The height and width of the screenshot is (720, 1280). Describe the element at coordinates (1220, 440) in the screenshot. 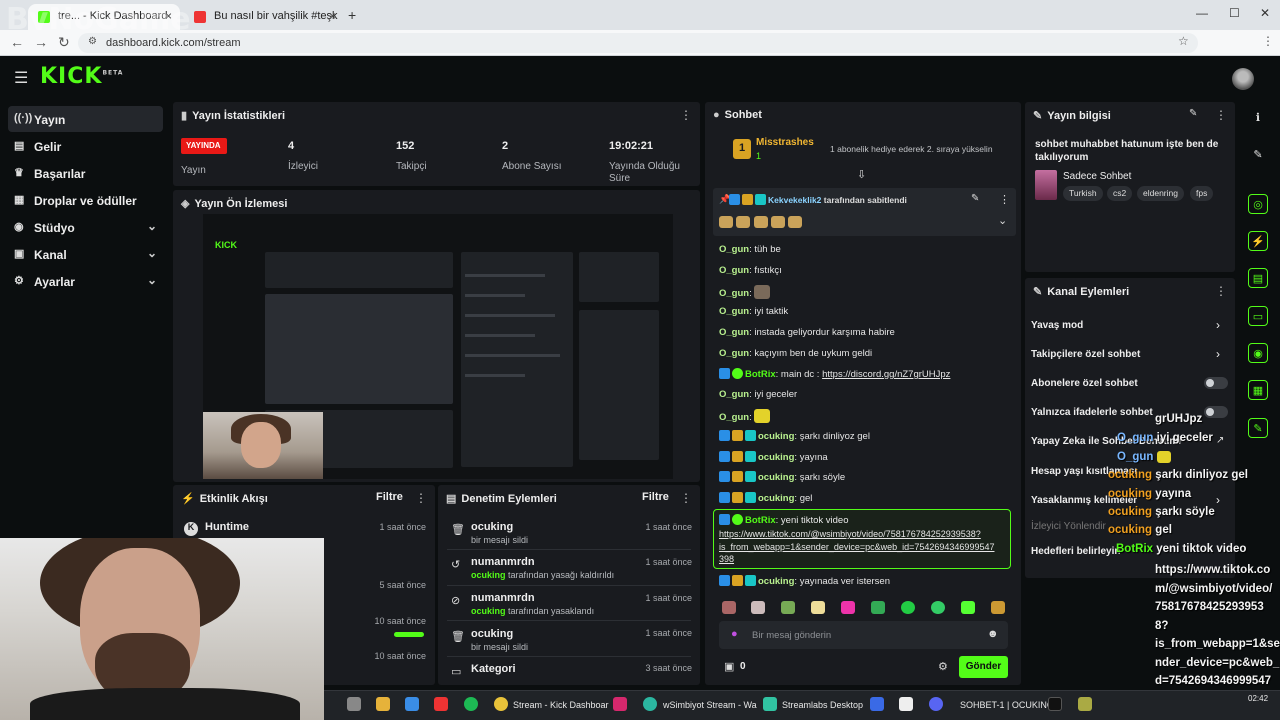

I see `external-link-icon: ↗` at that location.